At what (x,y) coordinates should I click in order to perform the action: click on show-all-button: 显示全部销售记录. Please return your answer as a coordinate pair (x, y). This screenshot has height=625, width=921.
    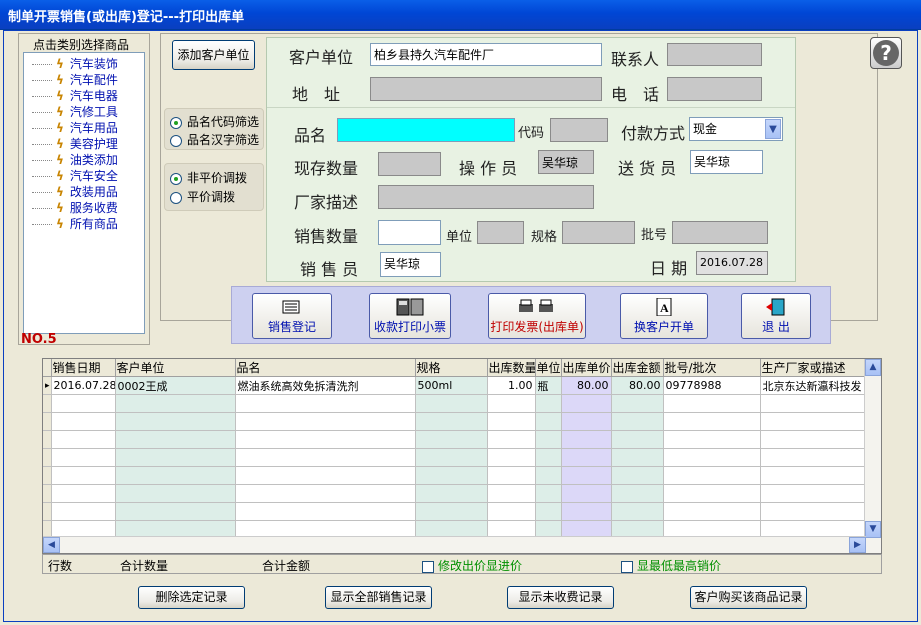
    Looking at the image, I should click on (378, 597).